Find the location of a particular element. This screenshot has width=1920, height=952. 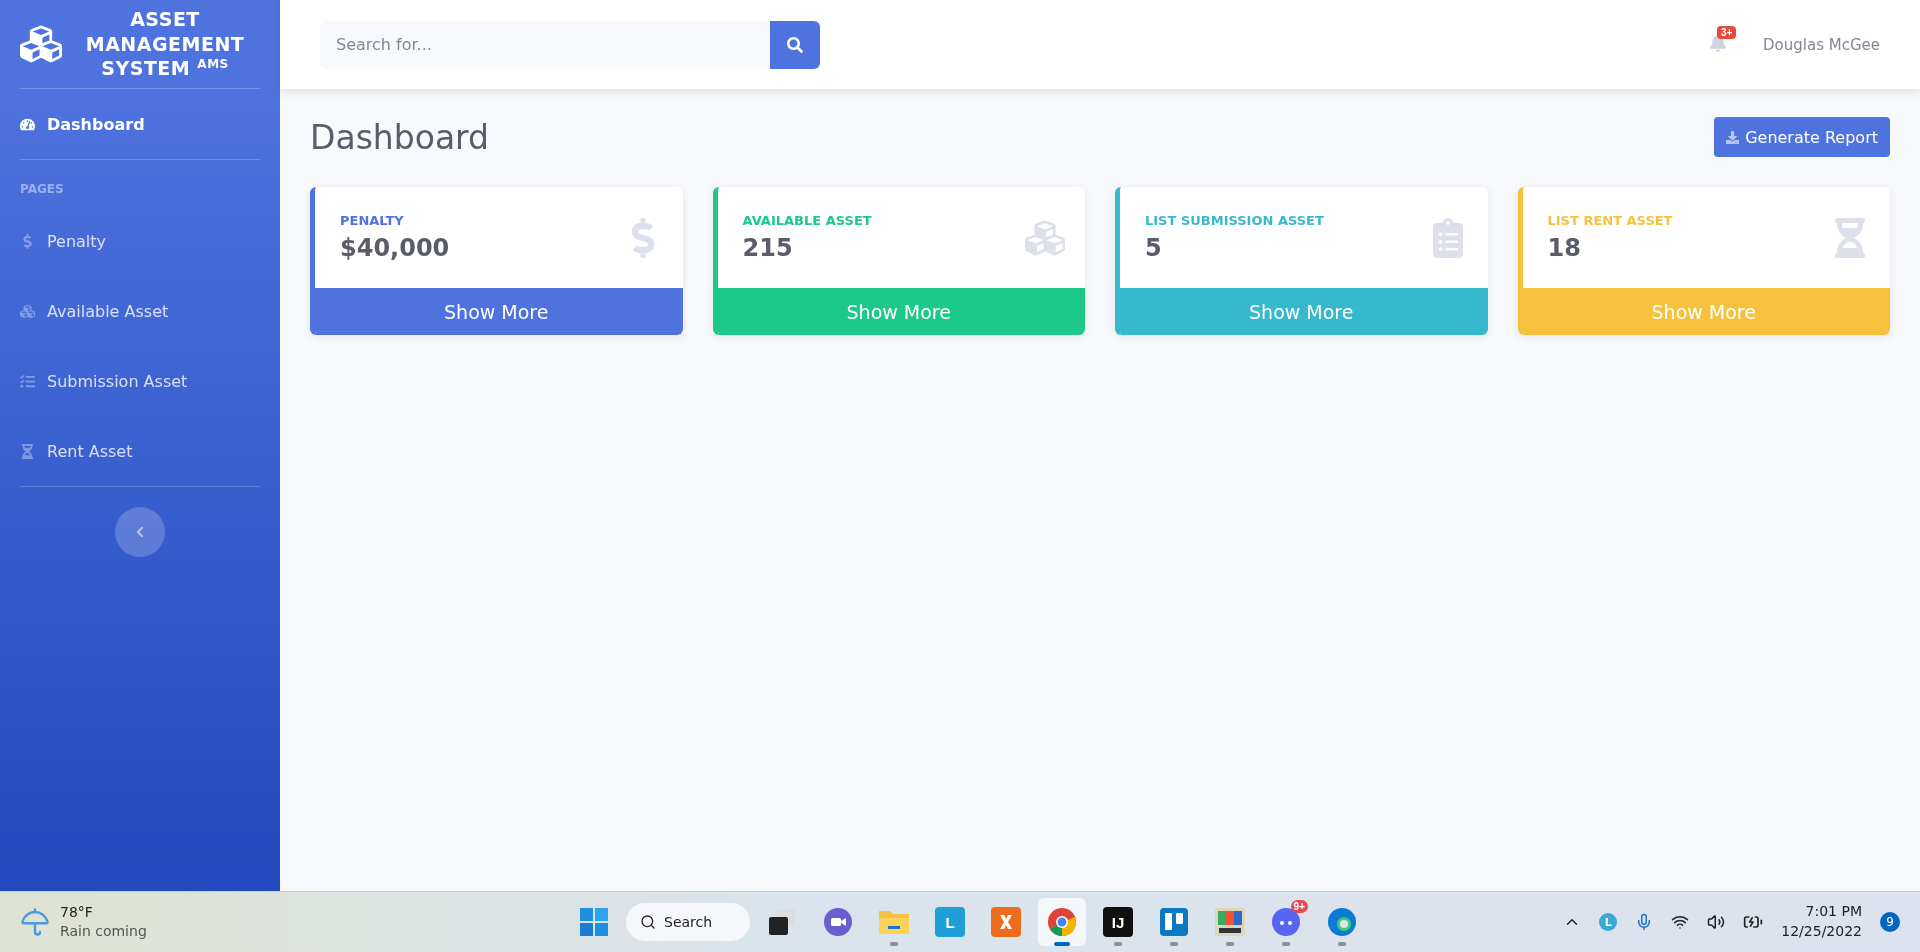

app-tile-icon: L is located at coordinates (950, 922).